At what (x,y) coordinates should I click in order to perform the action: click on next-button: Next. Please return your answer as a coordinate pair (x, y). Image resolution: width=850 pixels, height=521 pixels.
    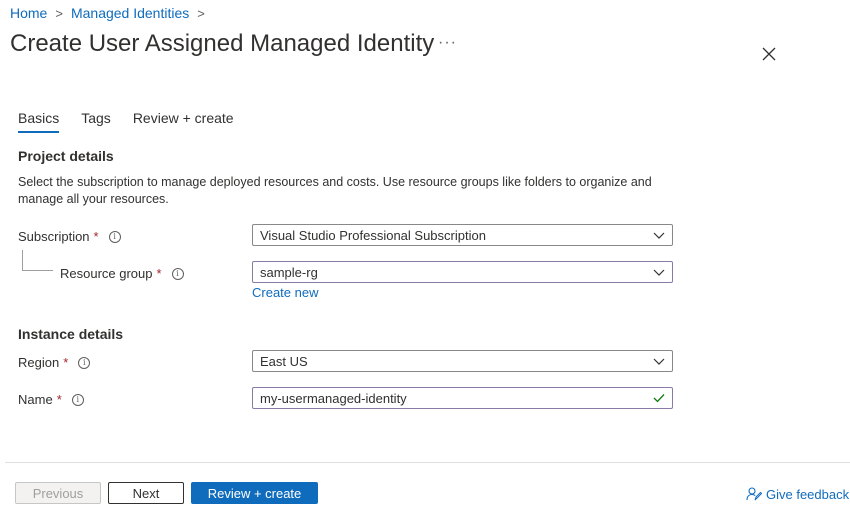
    Looking at the image, I should click on (146, 493).